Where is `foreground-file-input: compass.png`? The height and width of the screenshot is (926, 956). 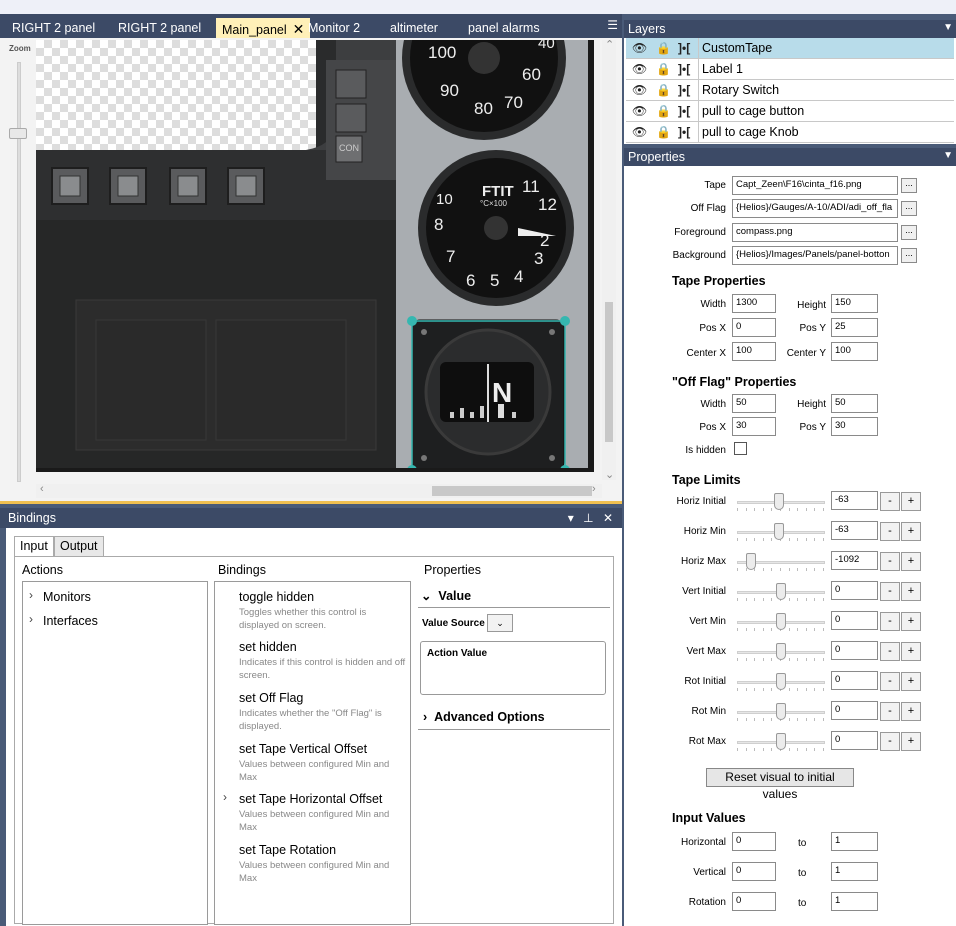
foreground-file-input: compass.png is located at coordinates (815, 232).